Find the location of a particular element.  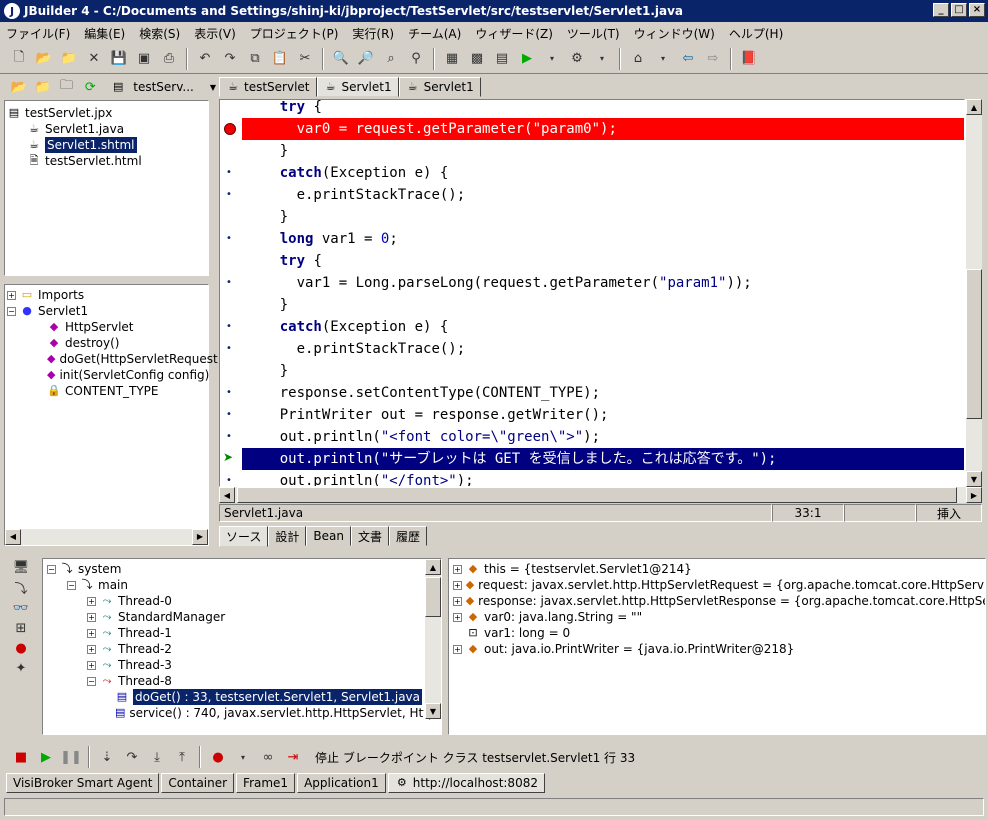

maximize-button: □ is located at coordinates (959, 10).